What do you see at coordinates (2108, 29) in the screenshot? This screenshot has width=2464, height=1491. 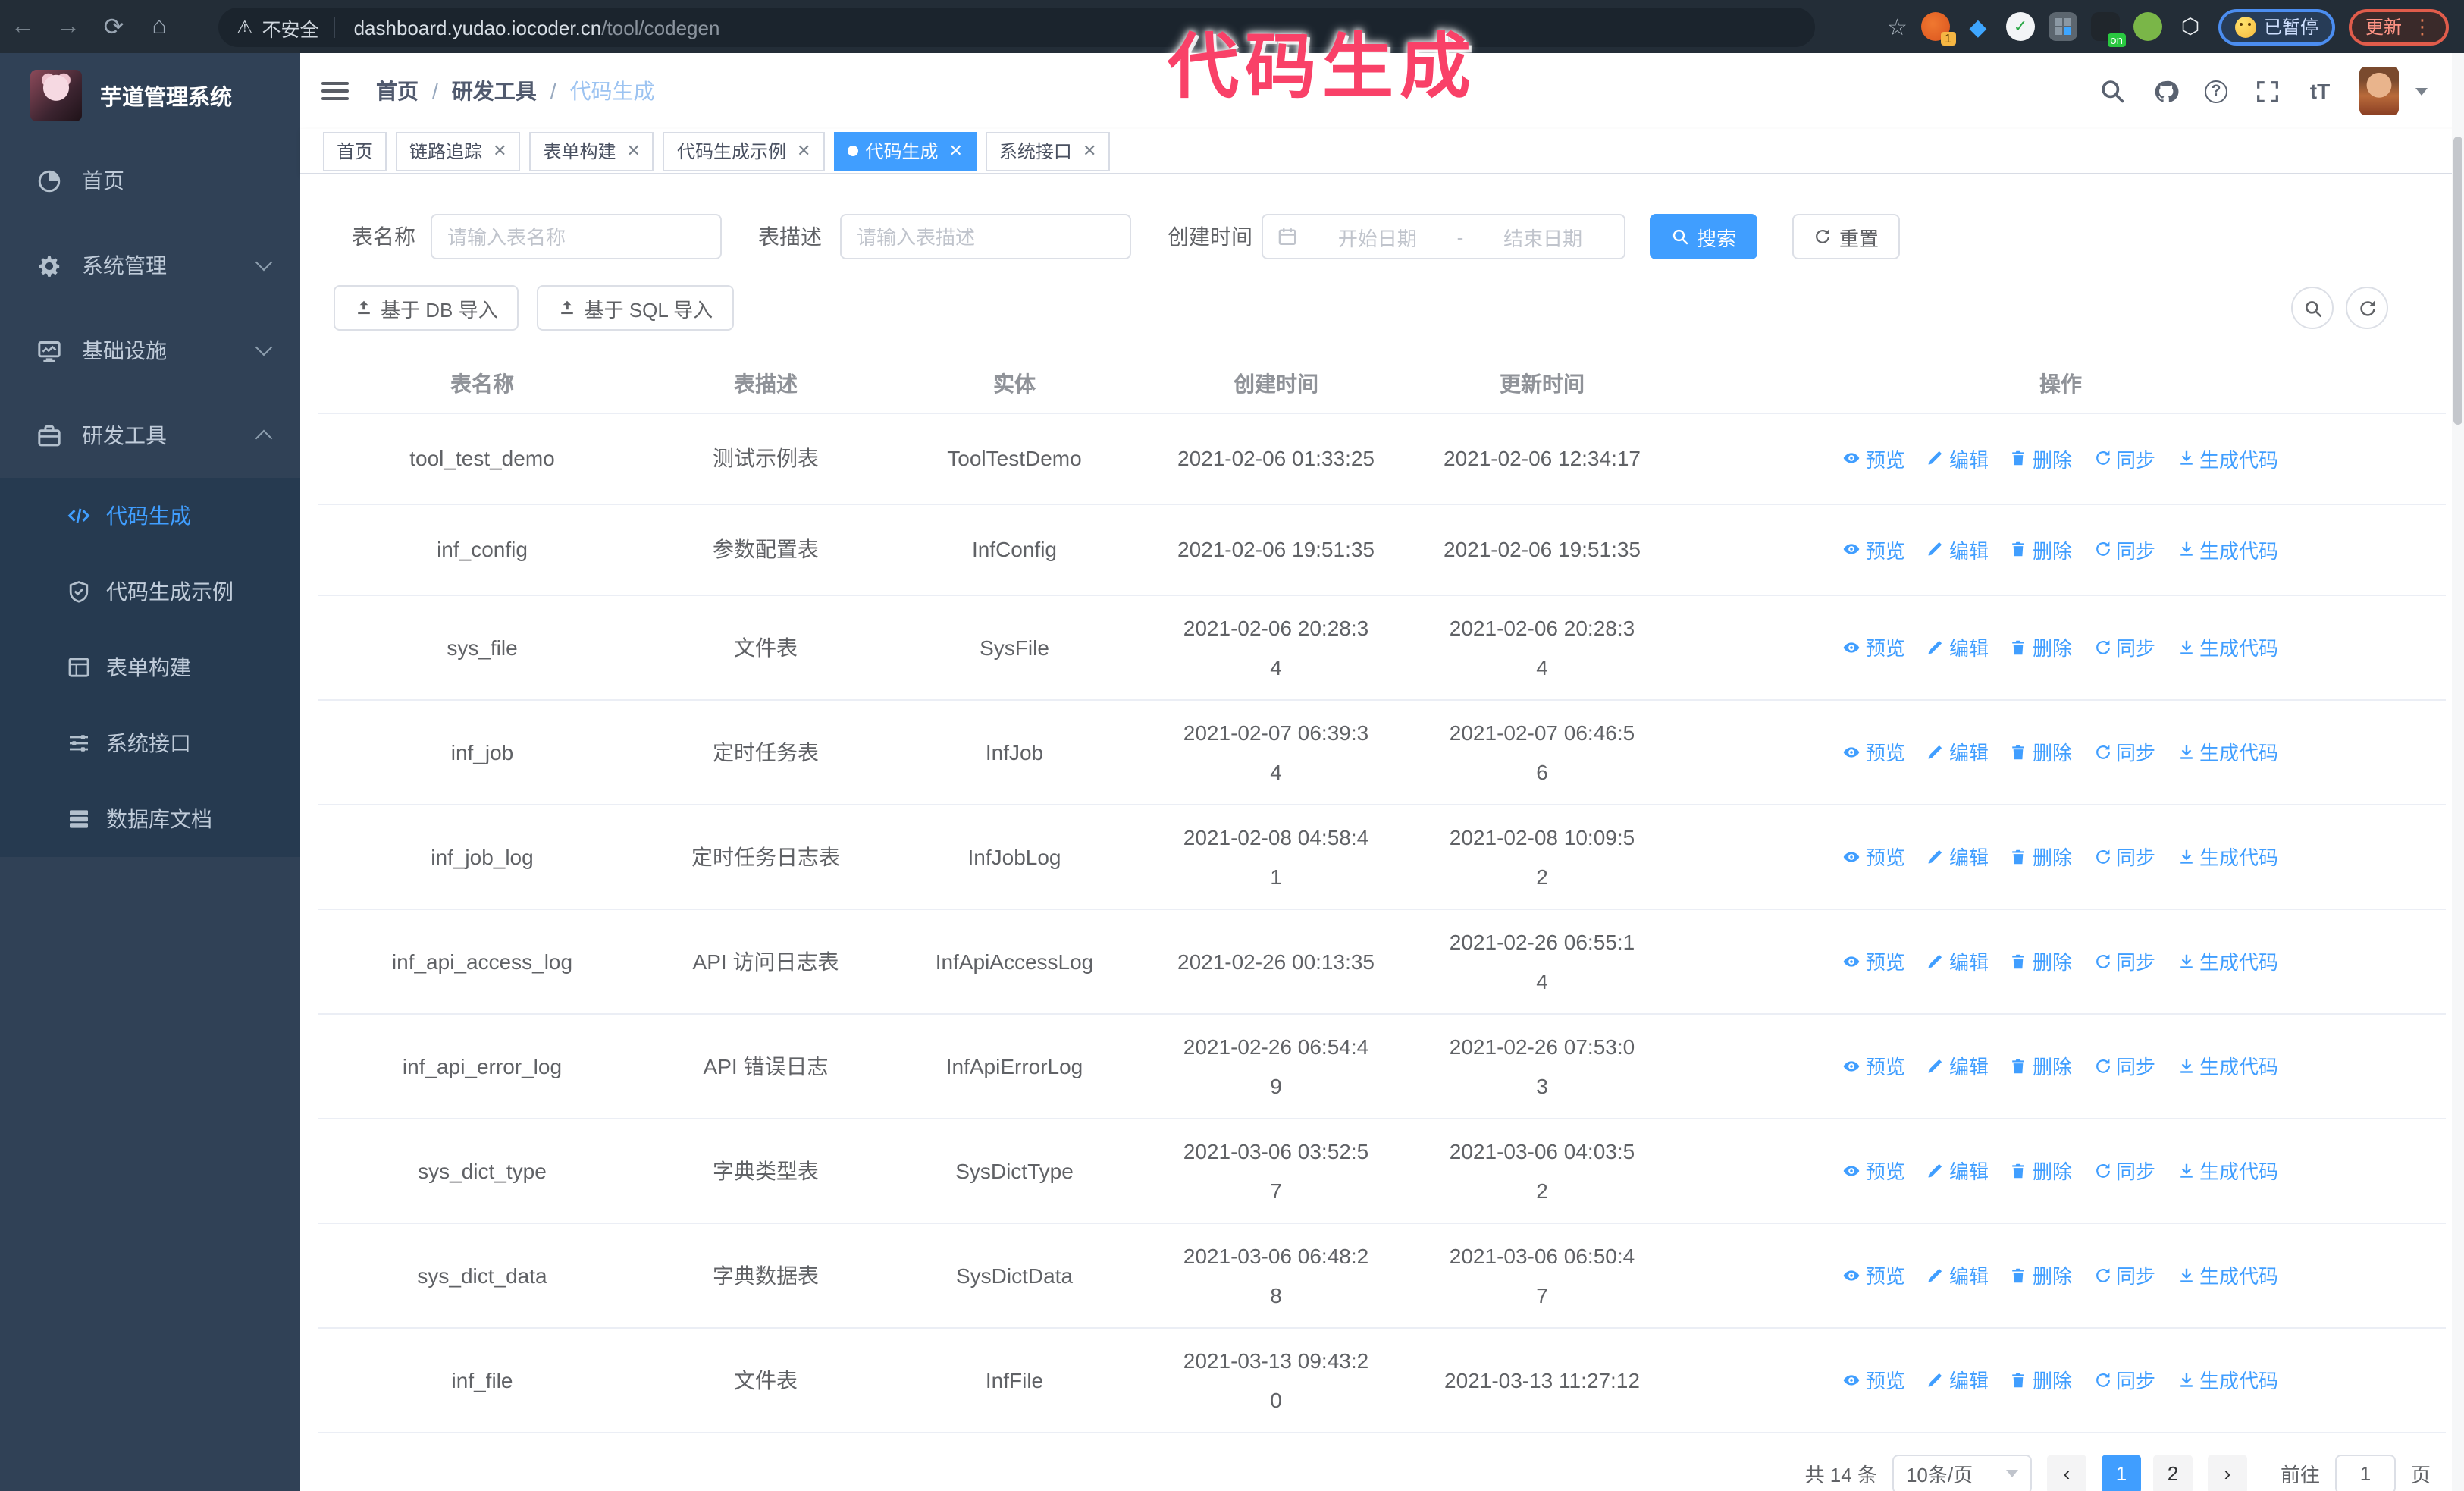 I see `extension-on-icon: on` at bounding box center [2108, 29].